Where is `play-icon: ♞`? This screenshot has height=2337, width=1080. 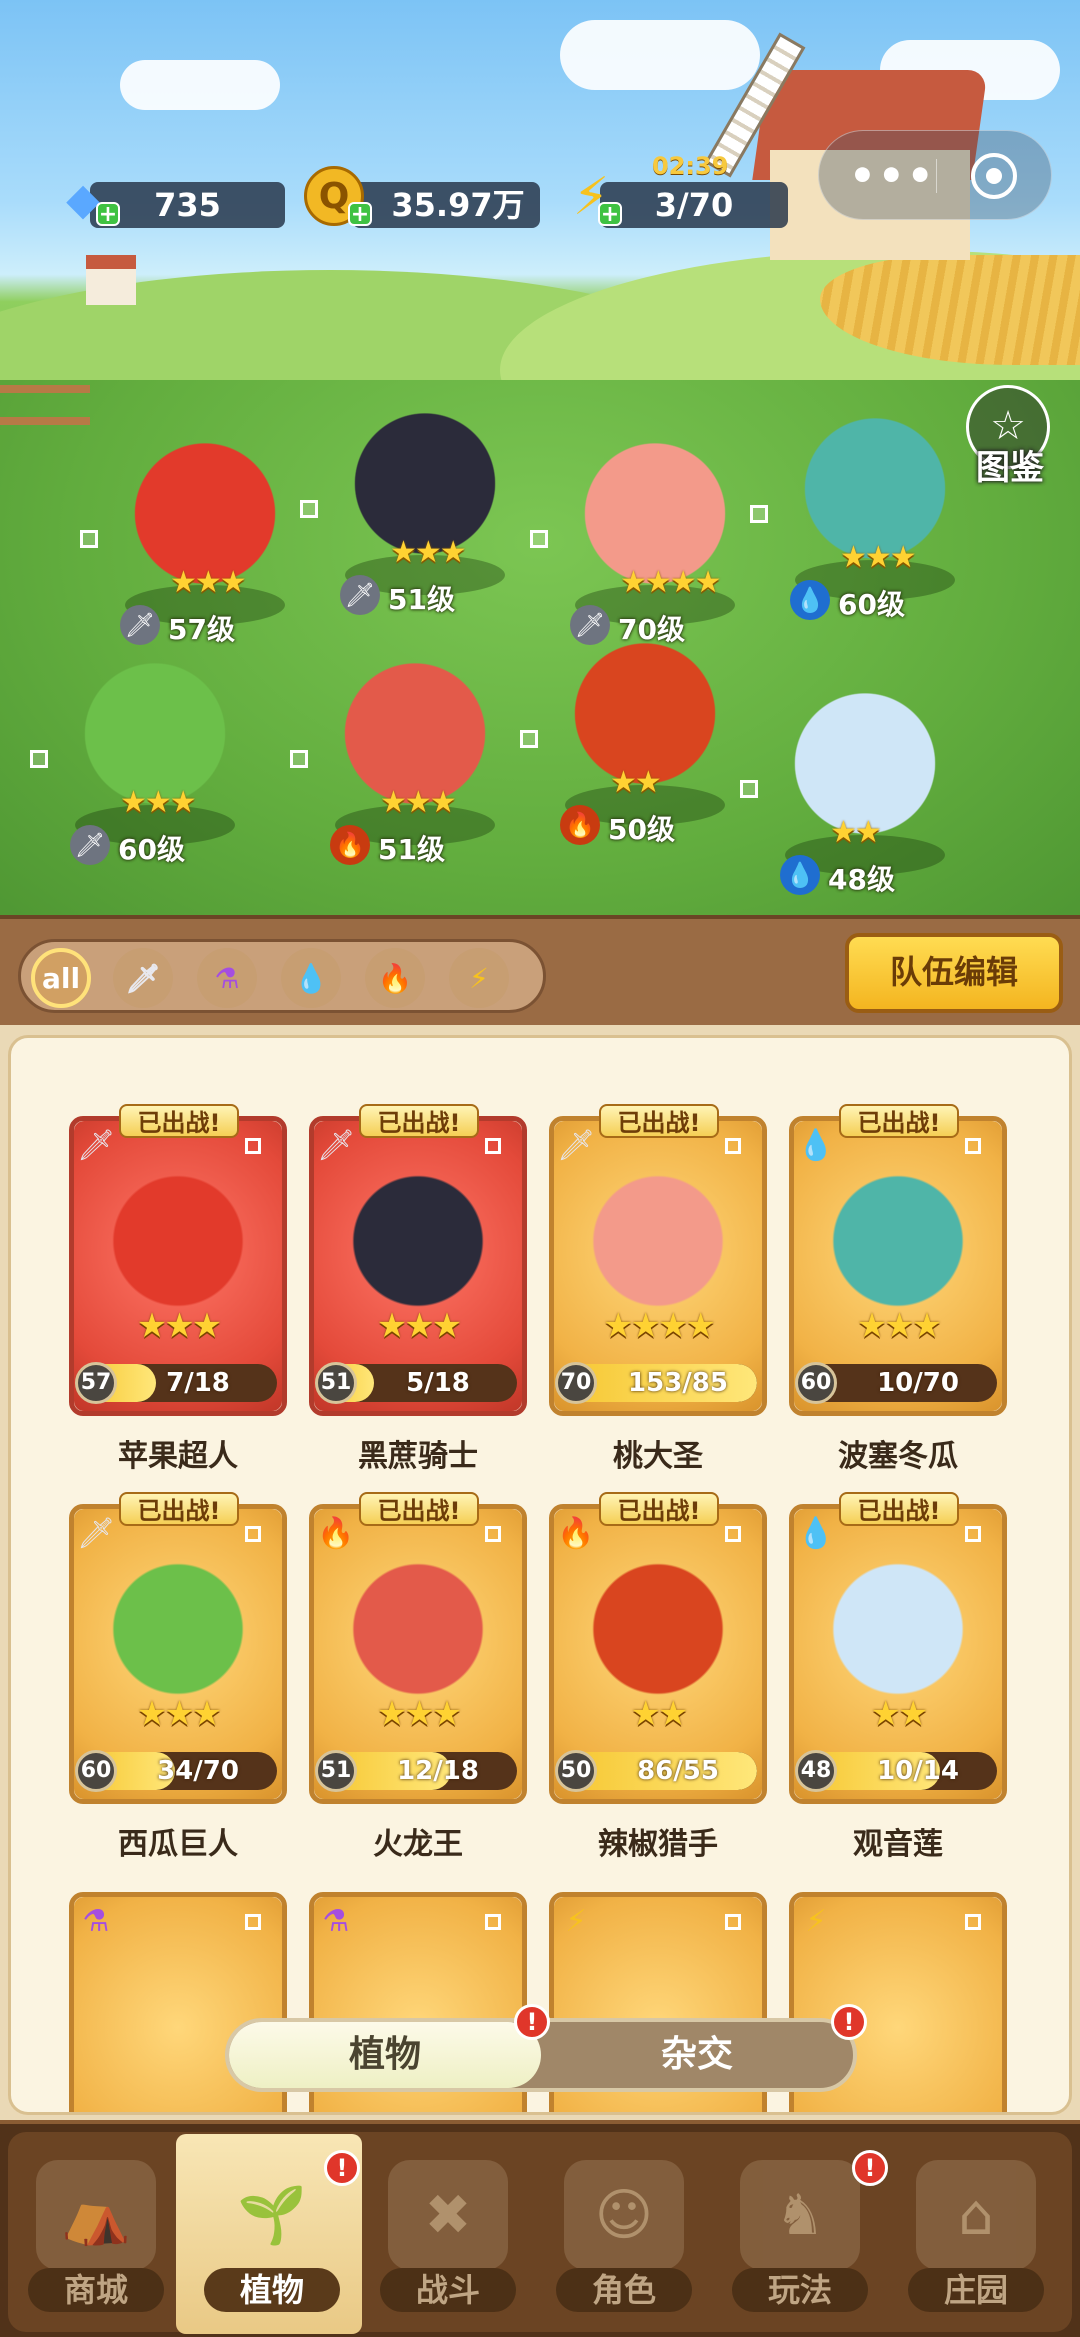 play-icon: ♞ is located at coordinates (800, 2215).